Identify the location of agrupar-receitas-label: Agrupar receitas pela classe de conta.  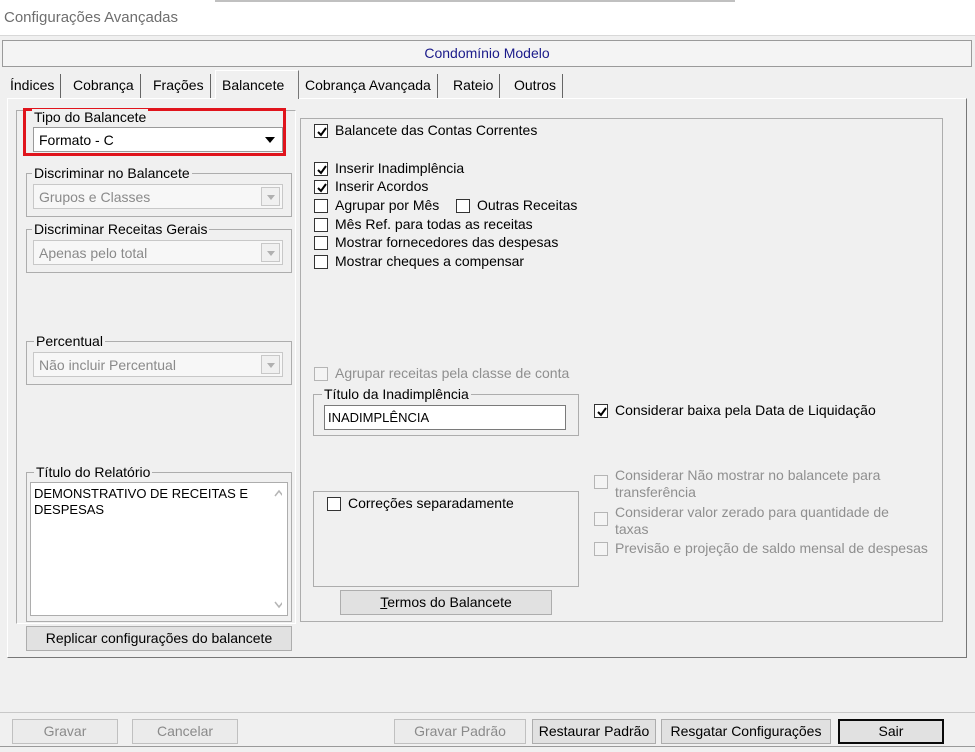
(452, 373).